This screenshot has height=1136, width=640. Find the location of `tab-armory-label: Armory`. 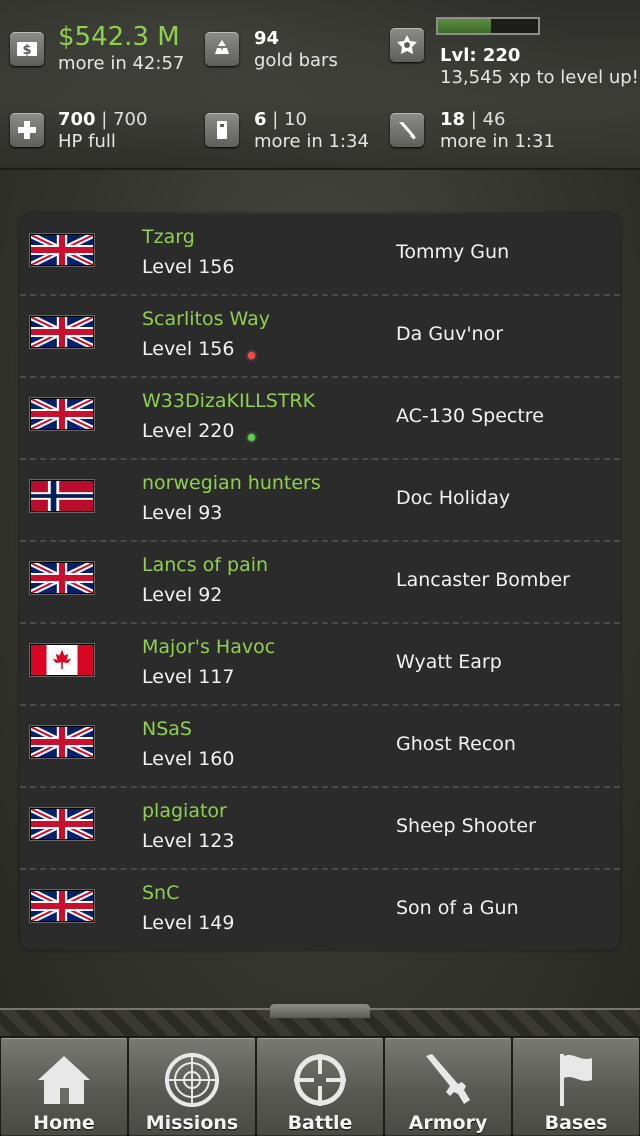

tab-armory-label: Armory is located at coordinates (448, 1123).